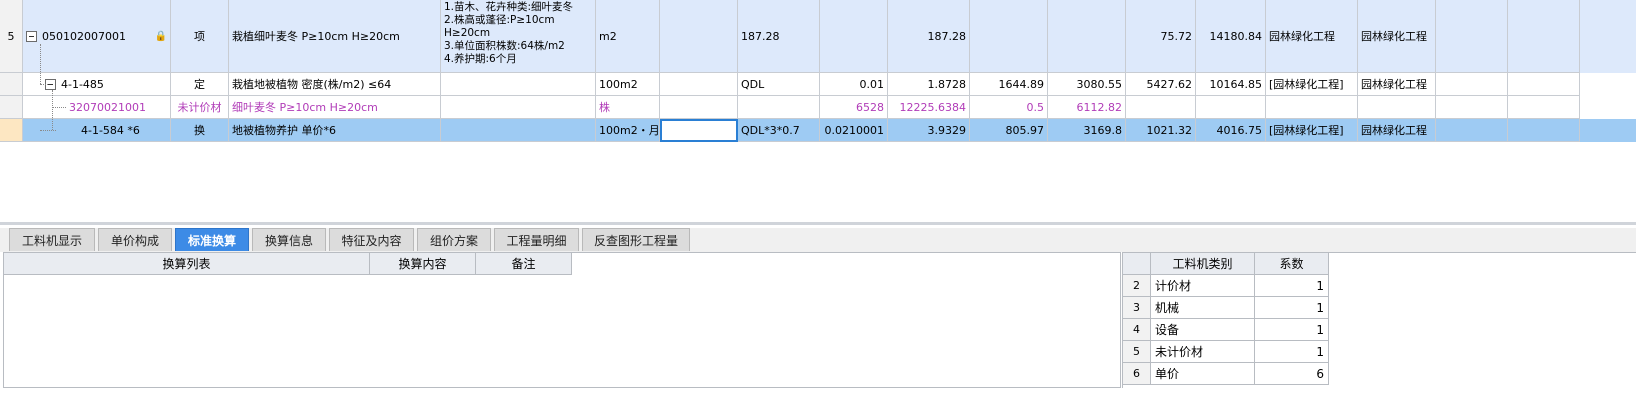  What do you see at coordinates (289, 239) in the screenshot?
I see `tab-conversion-info: 换算信息` at bounding box center [289, 239].